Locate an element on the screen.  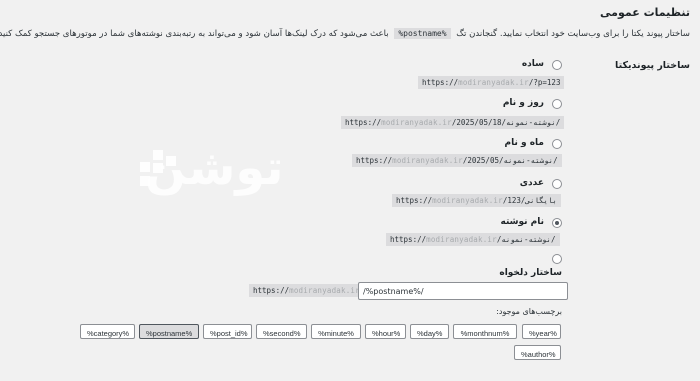
tag-button-post-id: %post_id% is located at coordinates (227, 331).